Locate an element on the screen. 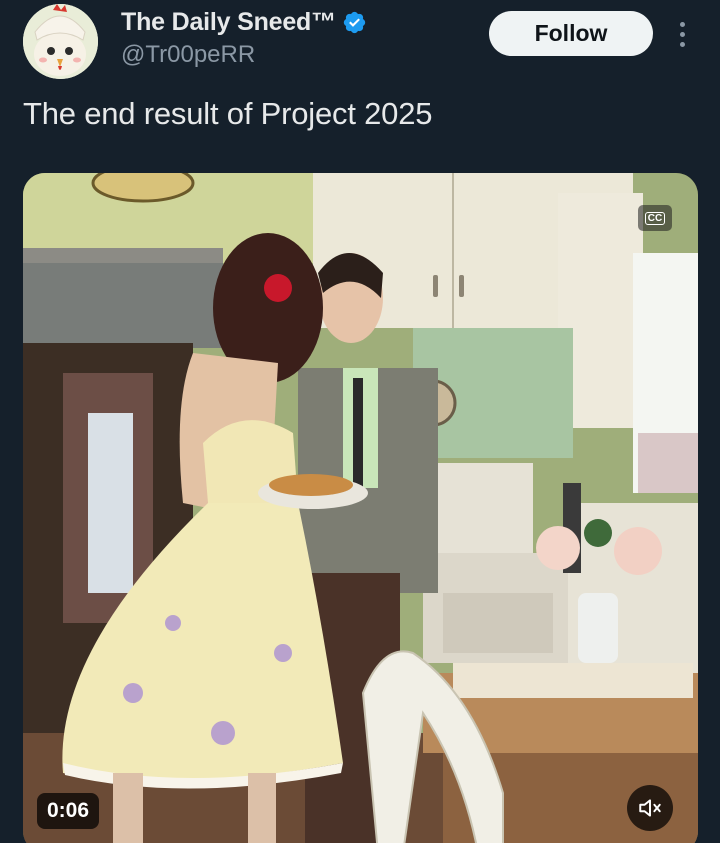  author-handle: @Tr00peRR is located at coordinates (188, 55).